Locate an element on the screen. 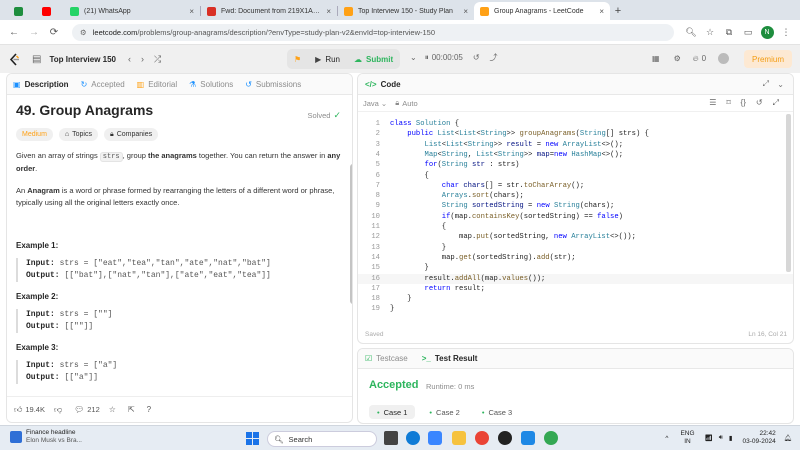  leetcode-logo-icon is located at coordinates (15, 59).